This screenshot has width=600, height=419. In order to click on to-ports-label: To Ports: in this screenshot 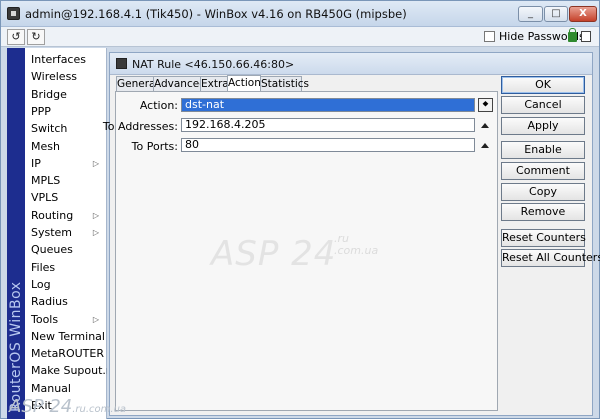, I will do `click(154, 146)`.